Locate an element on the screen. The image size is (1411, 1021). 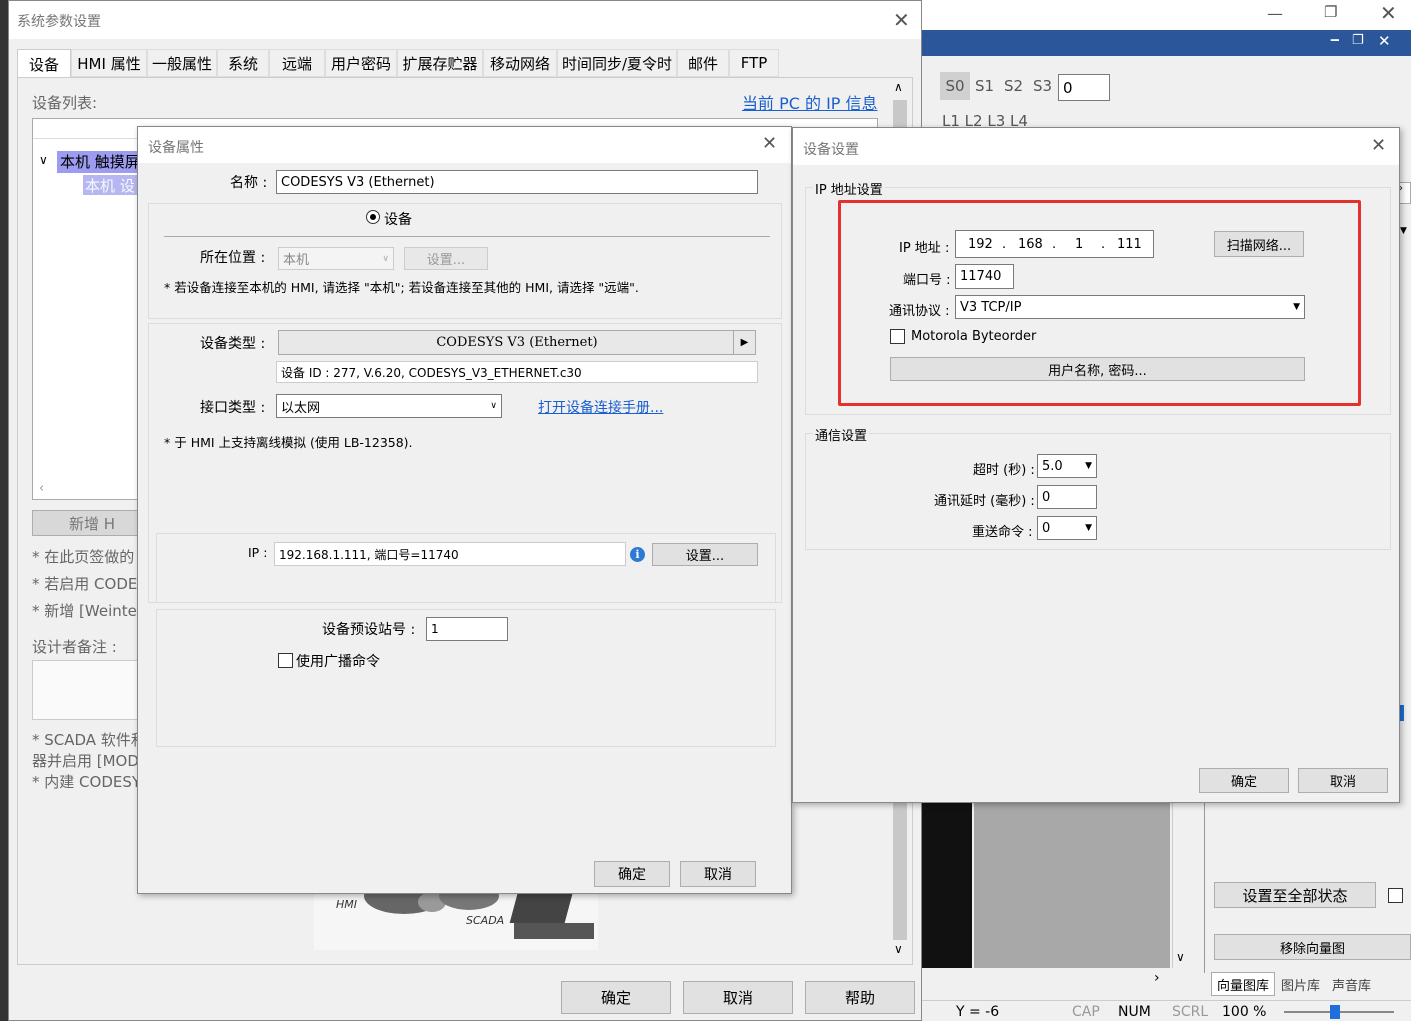
device-type-select: CODESYS V3 (Ethernet) ▶ is located at coordinates (517, 342).